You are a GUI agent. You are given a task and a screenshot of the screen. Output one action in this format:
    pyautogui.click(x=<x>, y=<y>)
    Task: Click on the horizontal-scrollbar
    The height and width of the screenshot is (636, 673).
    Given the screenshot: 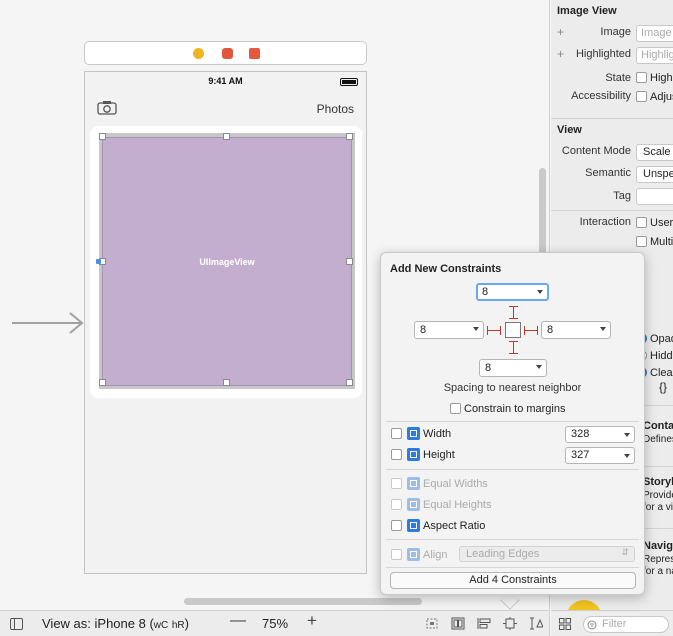 What is the action you would take?
    pyautogui.click(x=303, y=601)
    